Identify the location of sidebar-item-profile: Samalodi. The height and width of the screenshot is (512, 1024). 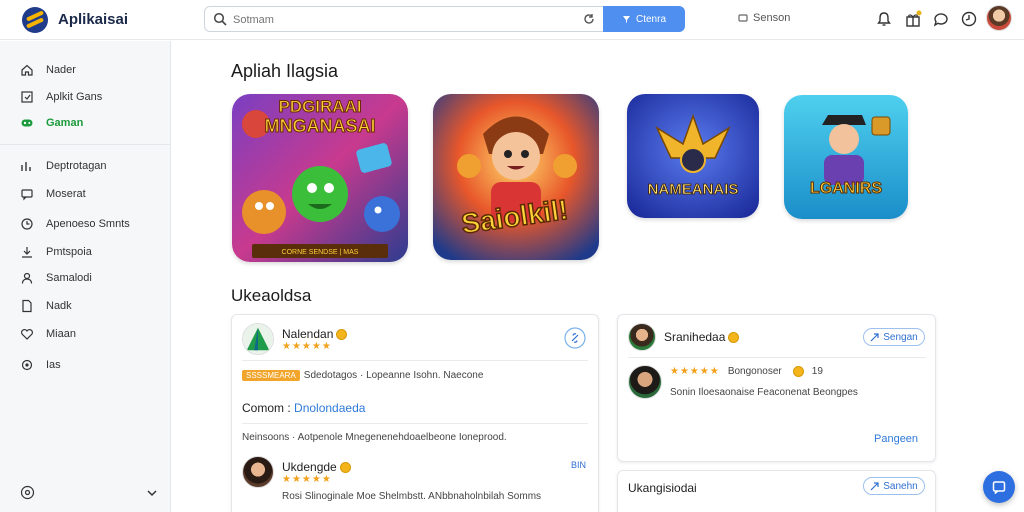
(56, 278).